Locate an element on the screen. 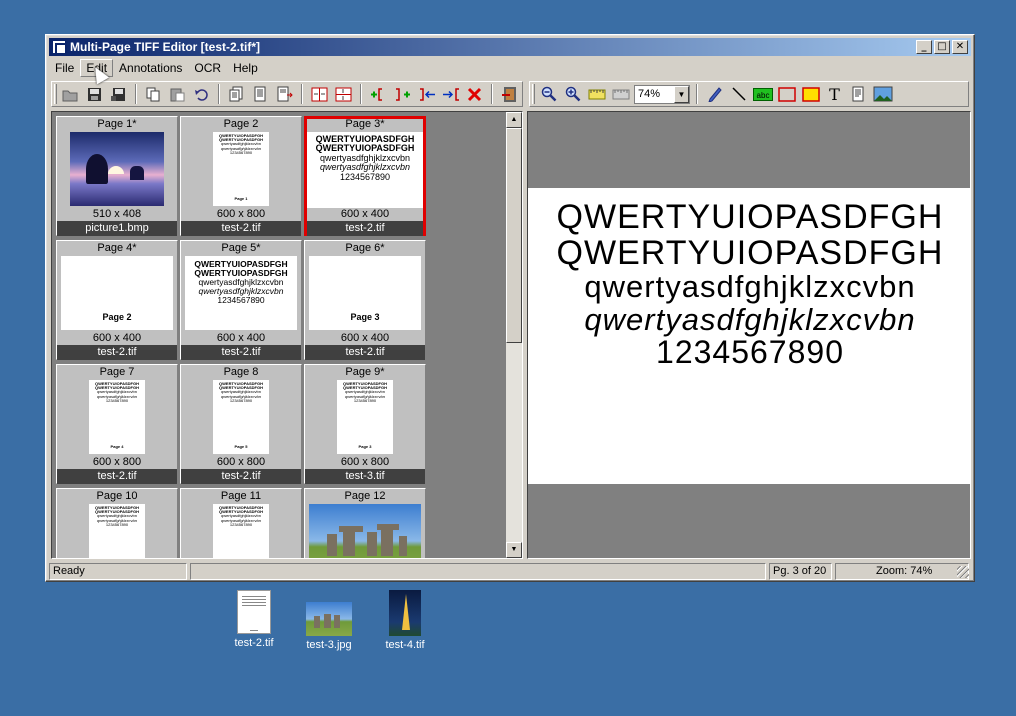 This screenshot has height=716, width=1016. scroll-down-icon: ▼ is located at coordinates (514, 550).